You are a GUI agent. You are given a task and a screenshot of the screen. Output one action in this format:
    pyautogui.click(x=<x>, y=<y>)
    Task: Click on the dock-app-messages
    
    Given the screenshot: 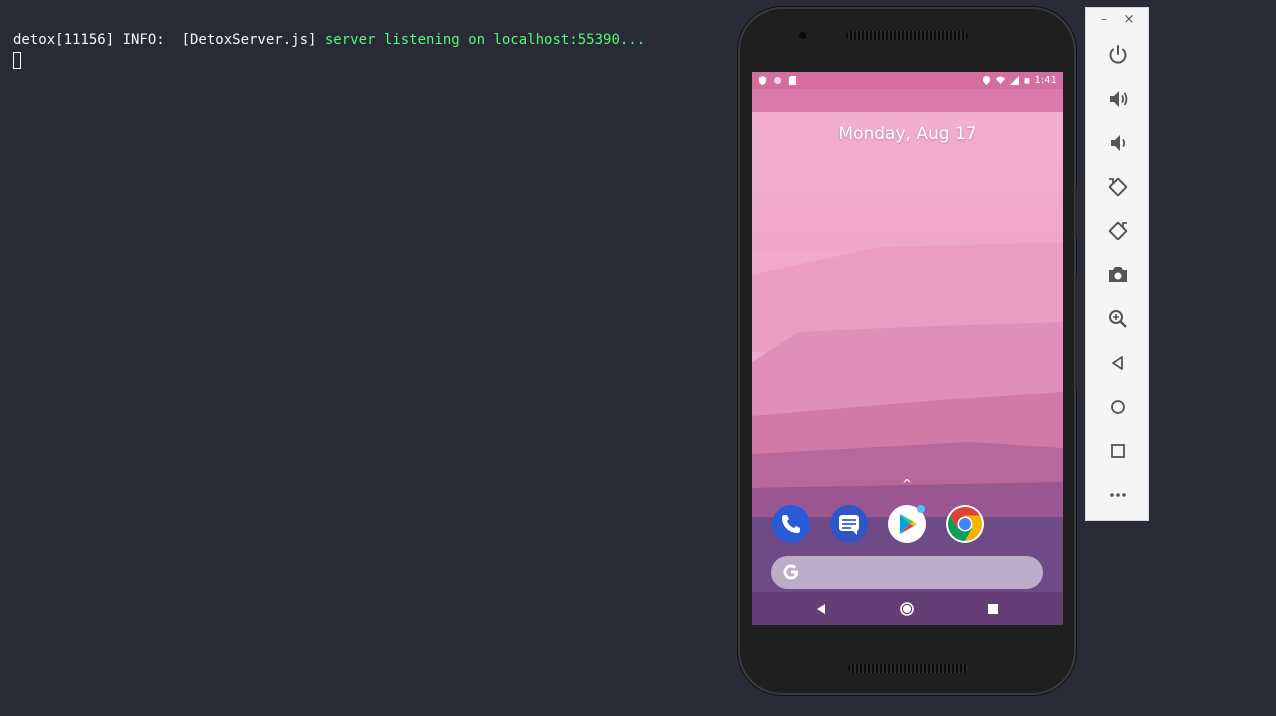 What is the action you would take?
    pyautogui.click(x=849, y=524)
    